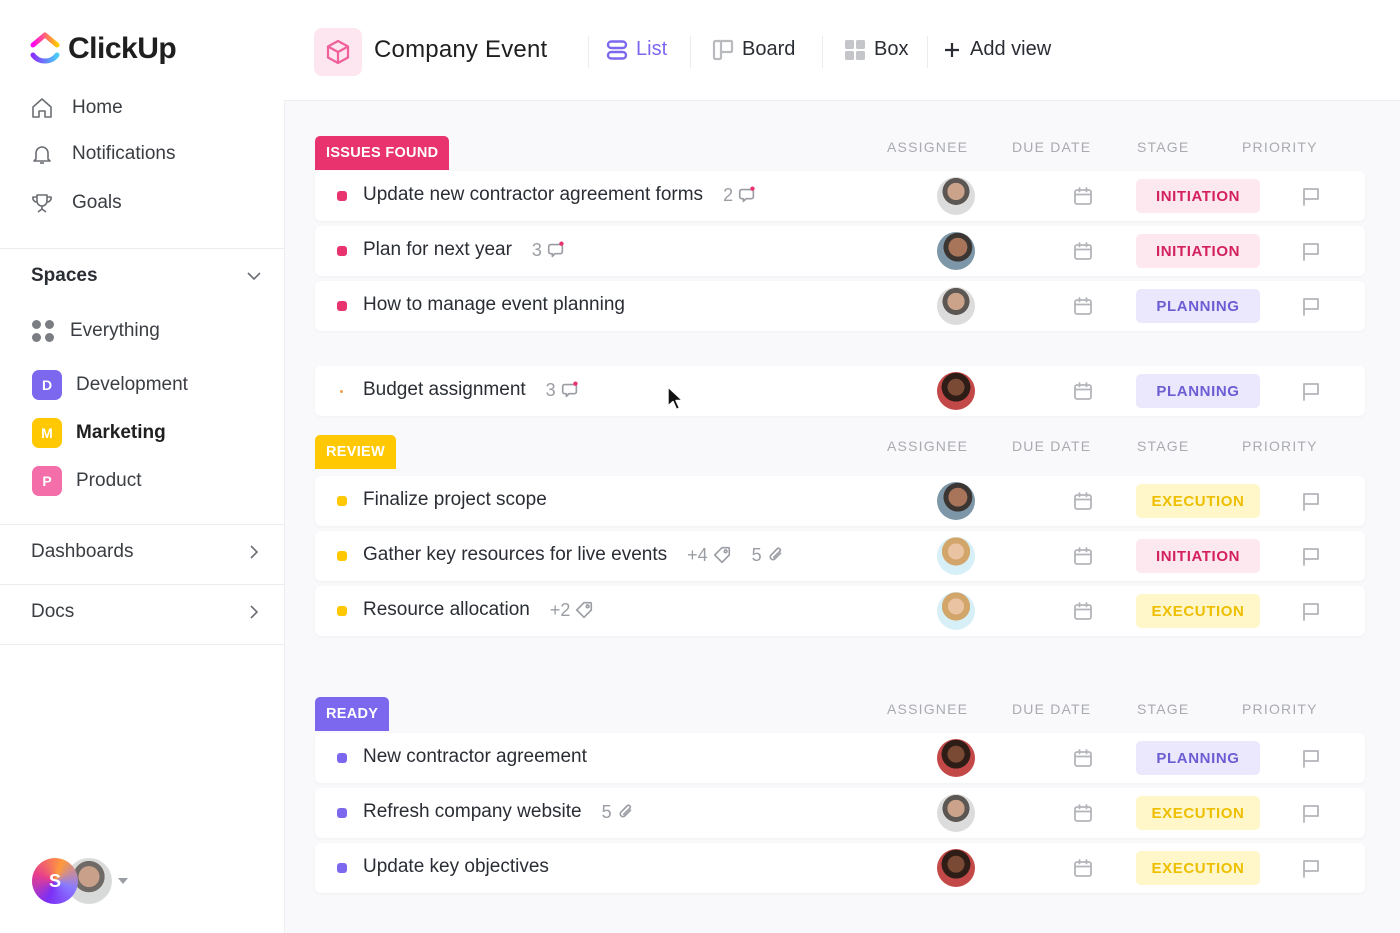  What do you see at coordinates (464, 250) in the screenshot?
I see `task-name: Plan for next year 3` at bounding box center [464, 250].